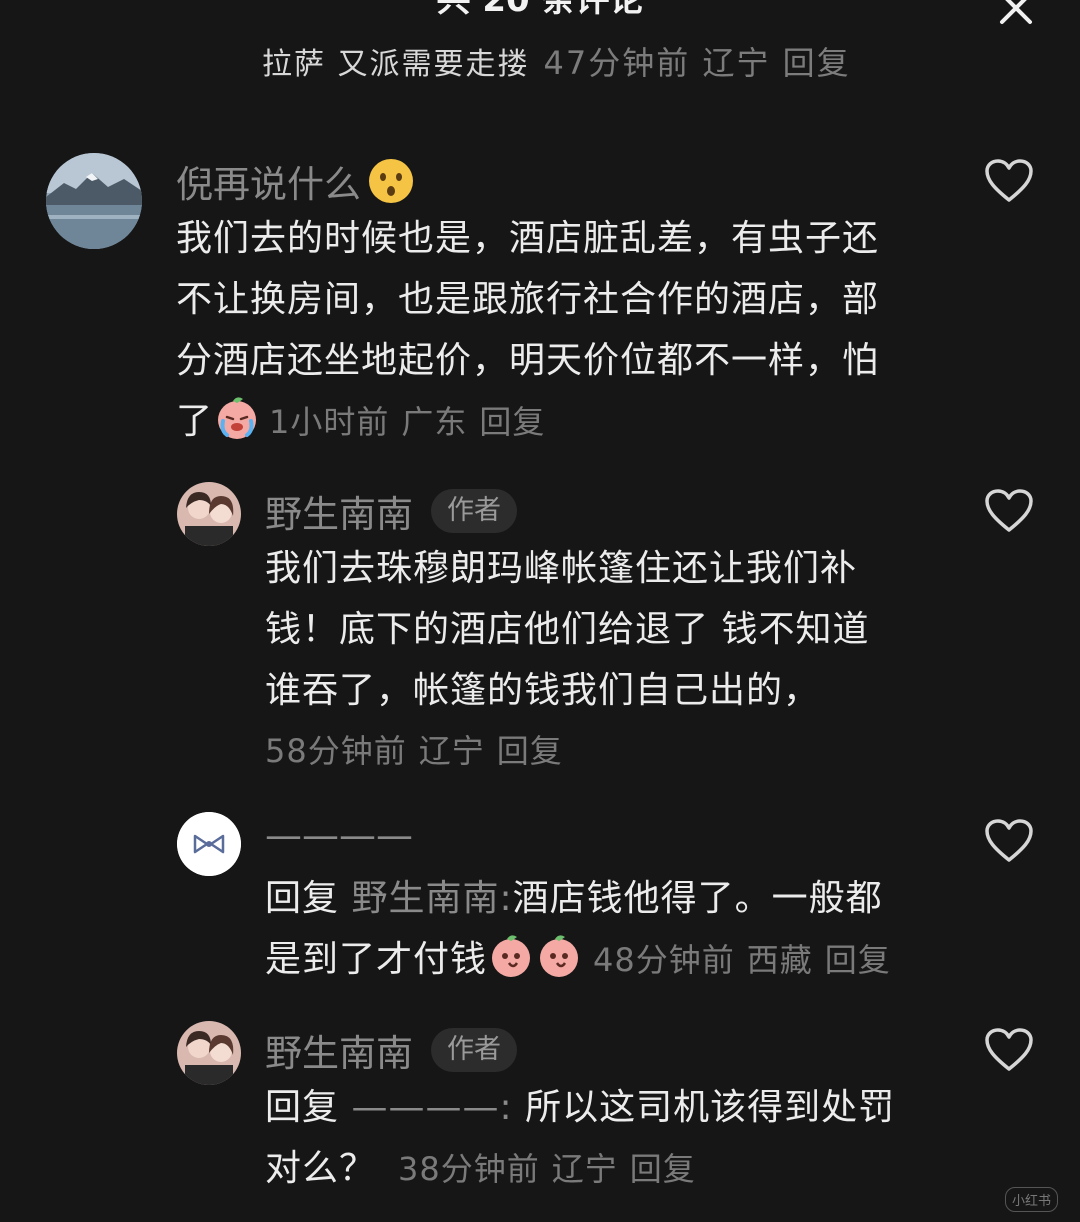  What do you see at coordinates (540, 10) in the screenshot?
I see `comments-header-title: 共 20 条评论` at bounding box center [540, 10].